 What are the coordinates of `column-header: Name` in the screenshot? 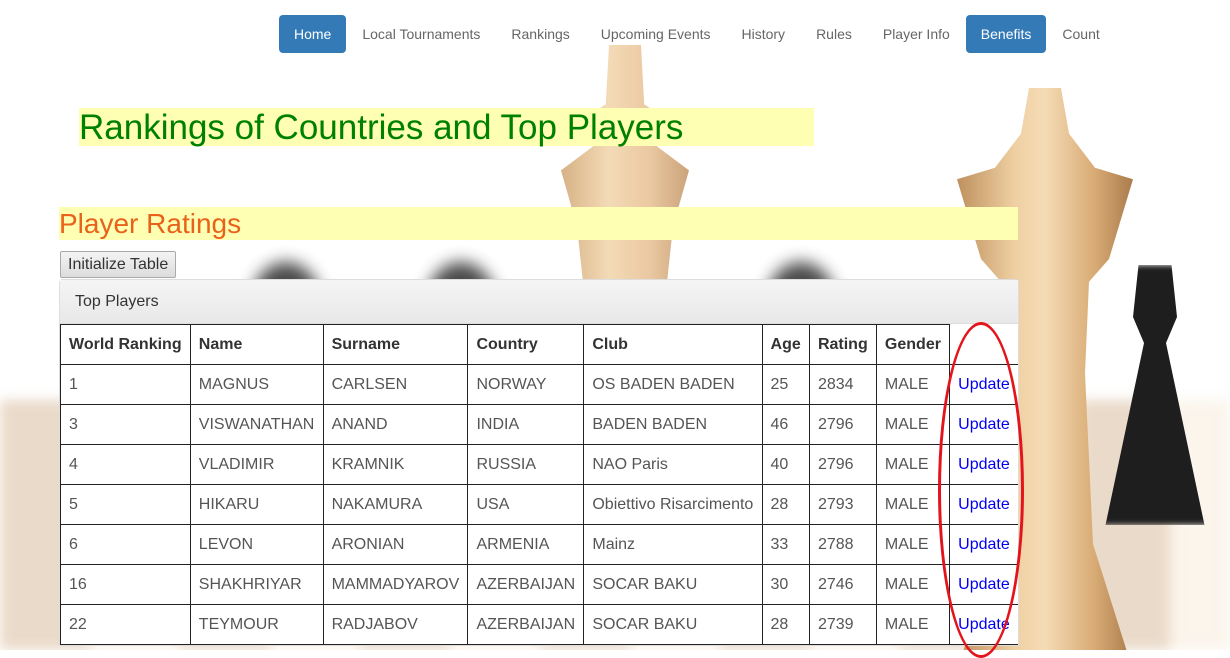 It's located at (256, 344).